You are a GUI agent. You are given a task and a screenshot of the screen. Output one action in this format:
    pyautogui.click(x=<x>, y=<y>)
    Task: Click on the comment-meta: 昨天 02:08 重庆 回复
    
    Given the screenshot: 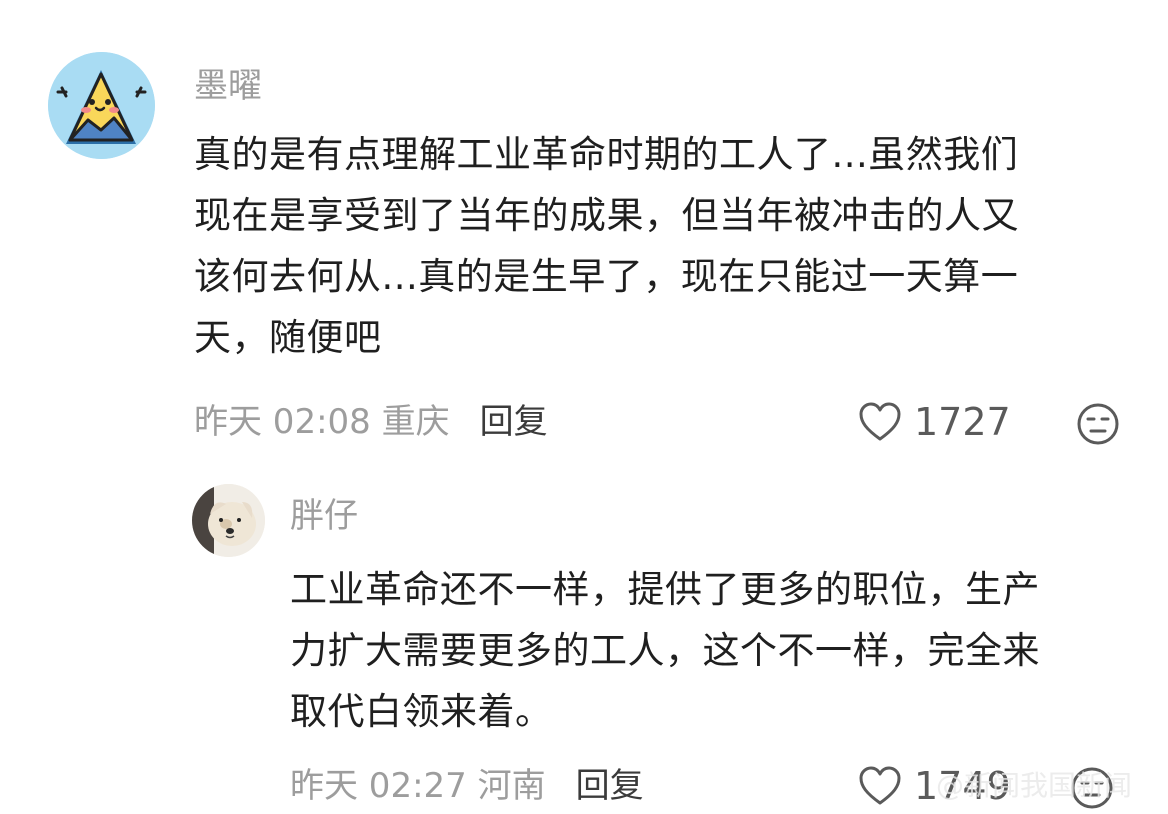 What is the action you would take?
    pyautogui.click(x=371, y=422)
    